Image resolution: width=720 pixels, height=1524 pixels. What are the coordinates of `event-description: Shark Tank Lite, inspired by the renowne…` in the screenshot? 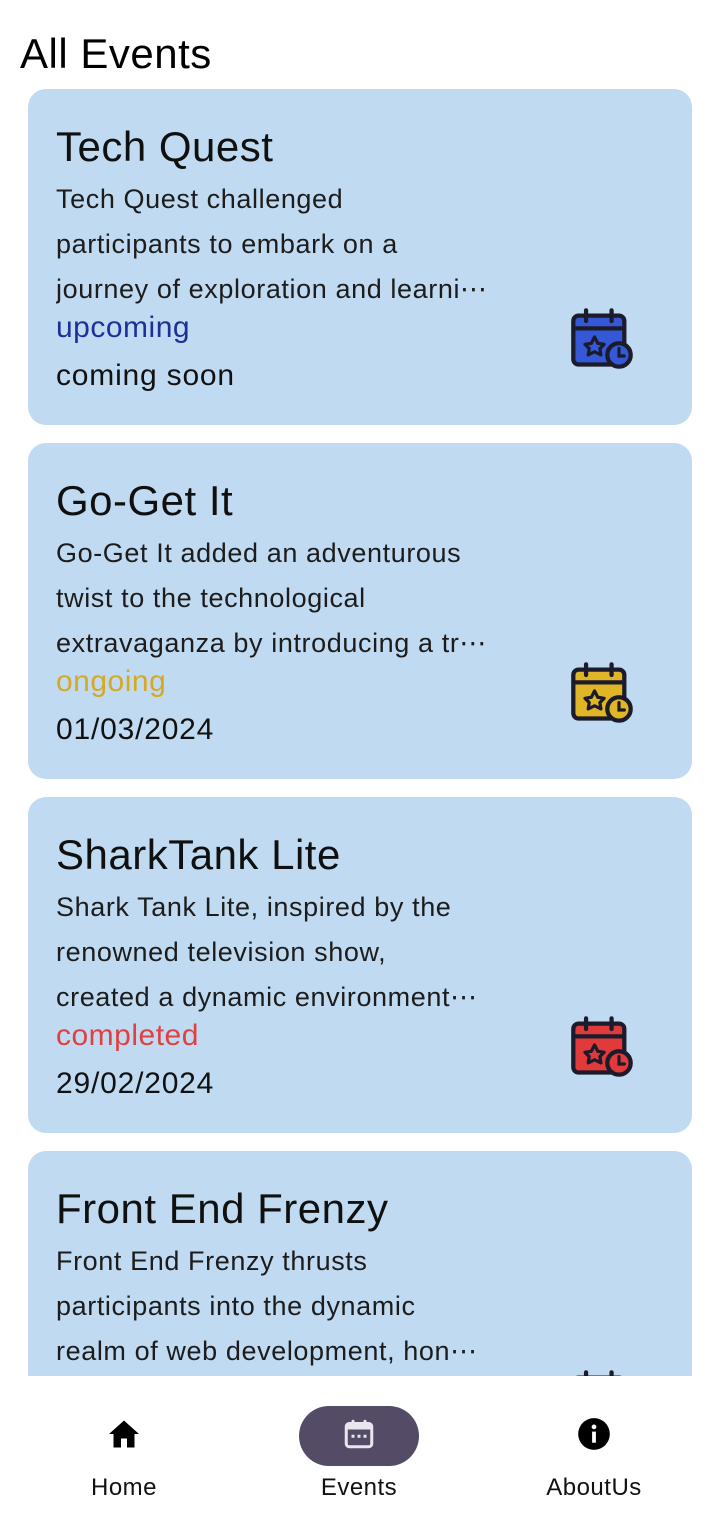 It's located at (267, 952).